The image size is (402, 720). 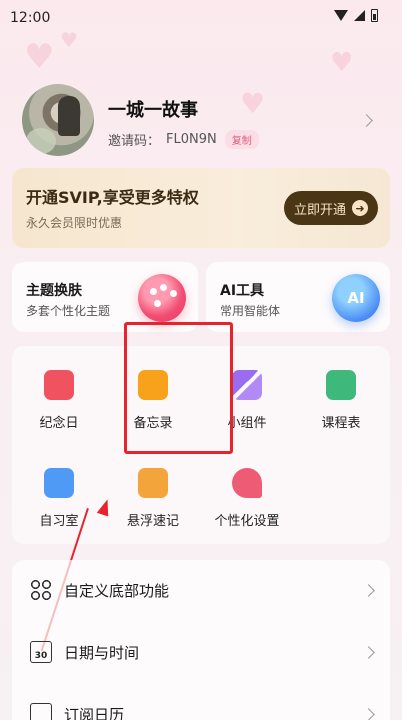 I want to click on floating-note-icon, so click(x=153, y=483).